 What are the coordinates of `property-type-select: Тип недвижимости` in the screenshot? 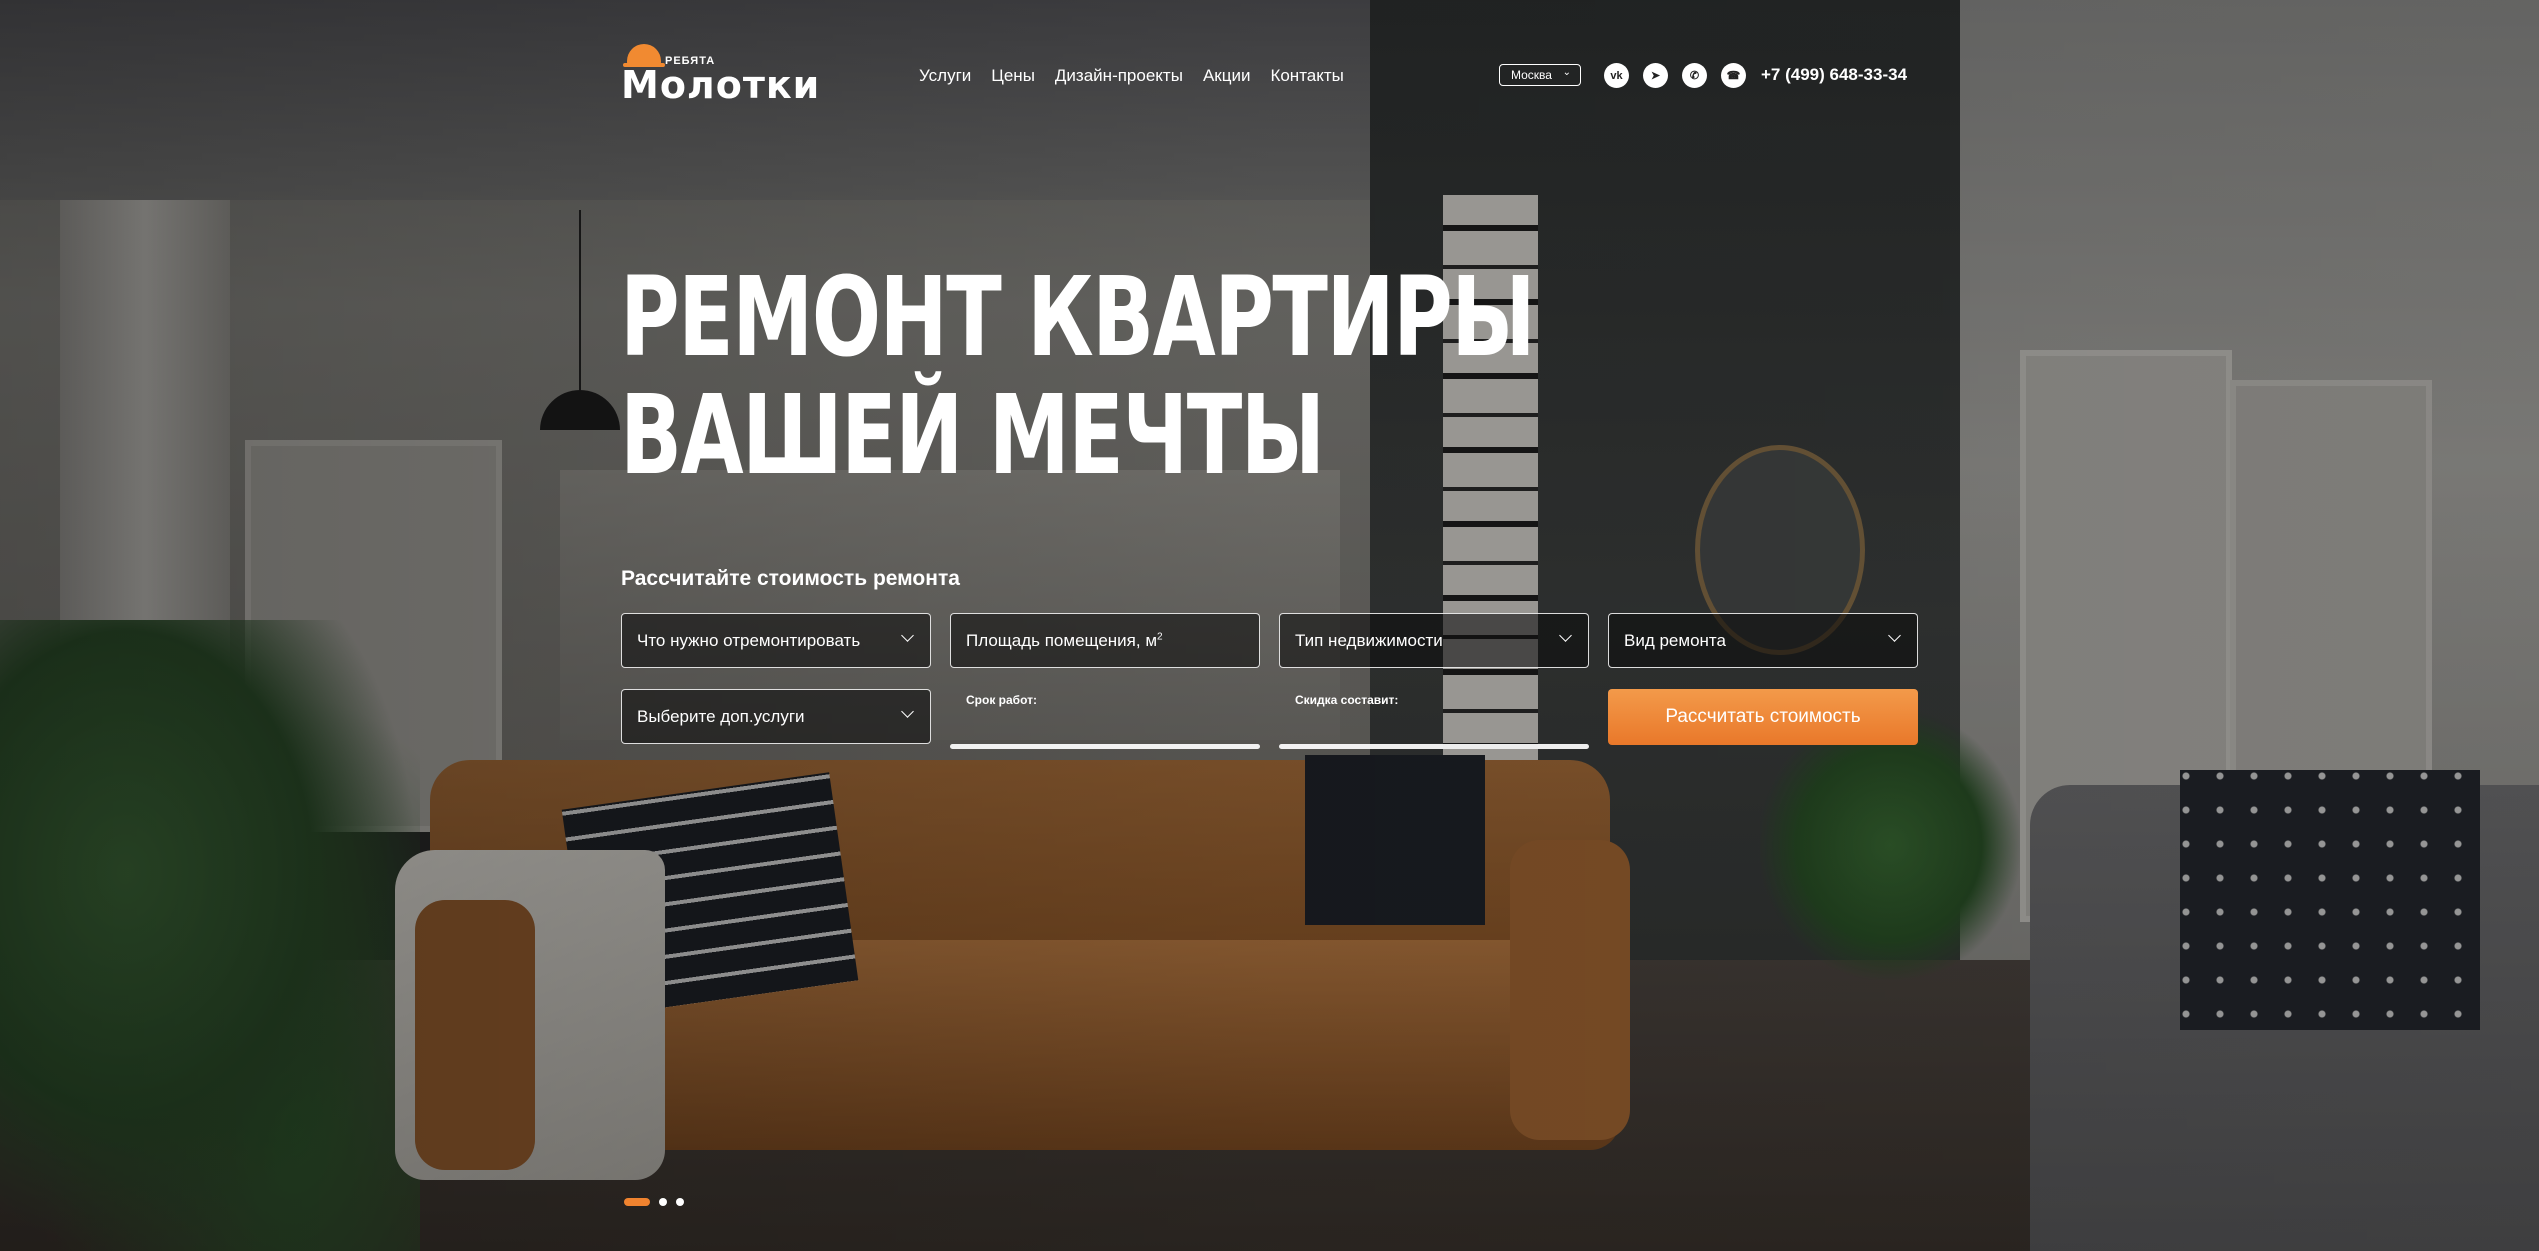 It's located at (1434, 640).